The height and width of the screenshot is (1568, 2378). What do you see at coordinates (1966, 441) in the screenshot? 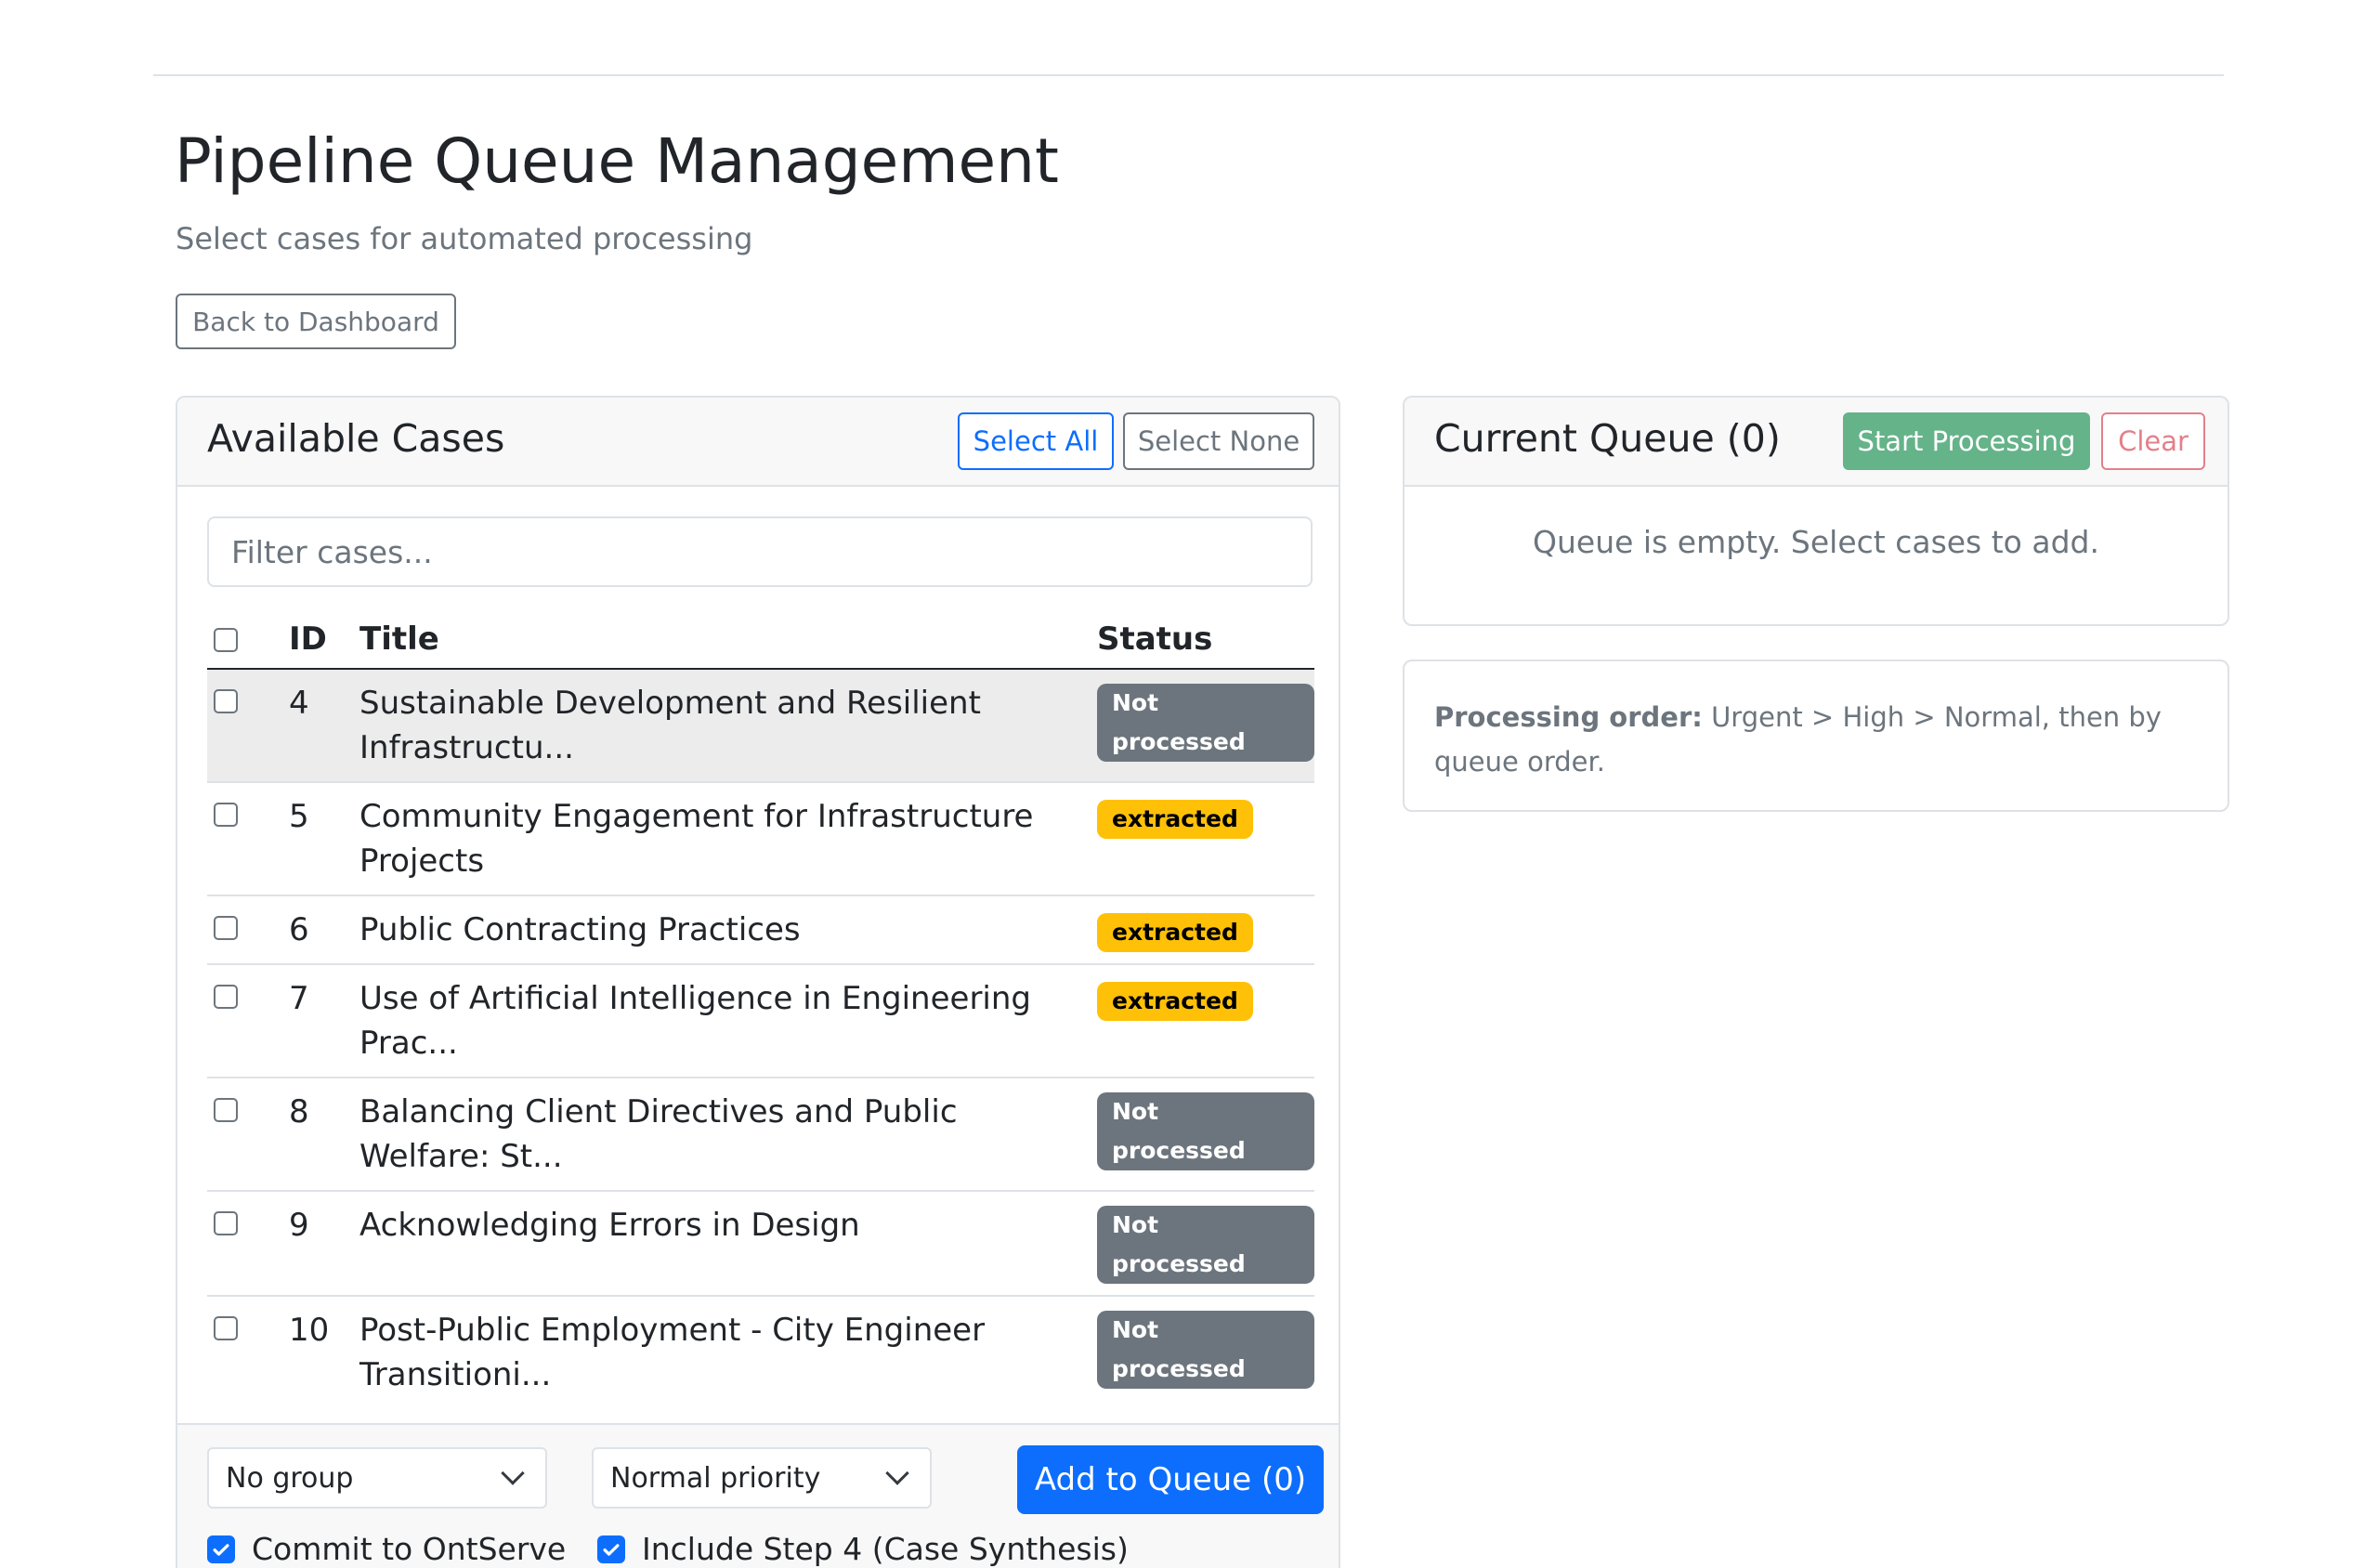
I see `start-processing-button: Start Processing` at bounding box center [1966, 441].